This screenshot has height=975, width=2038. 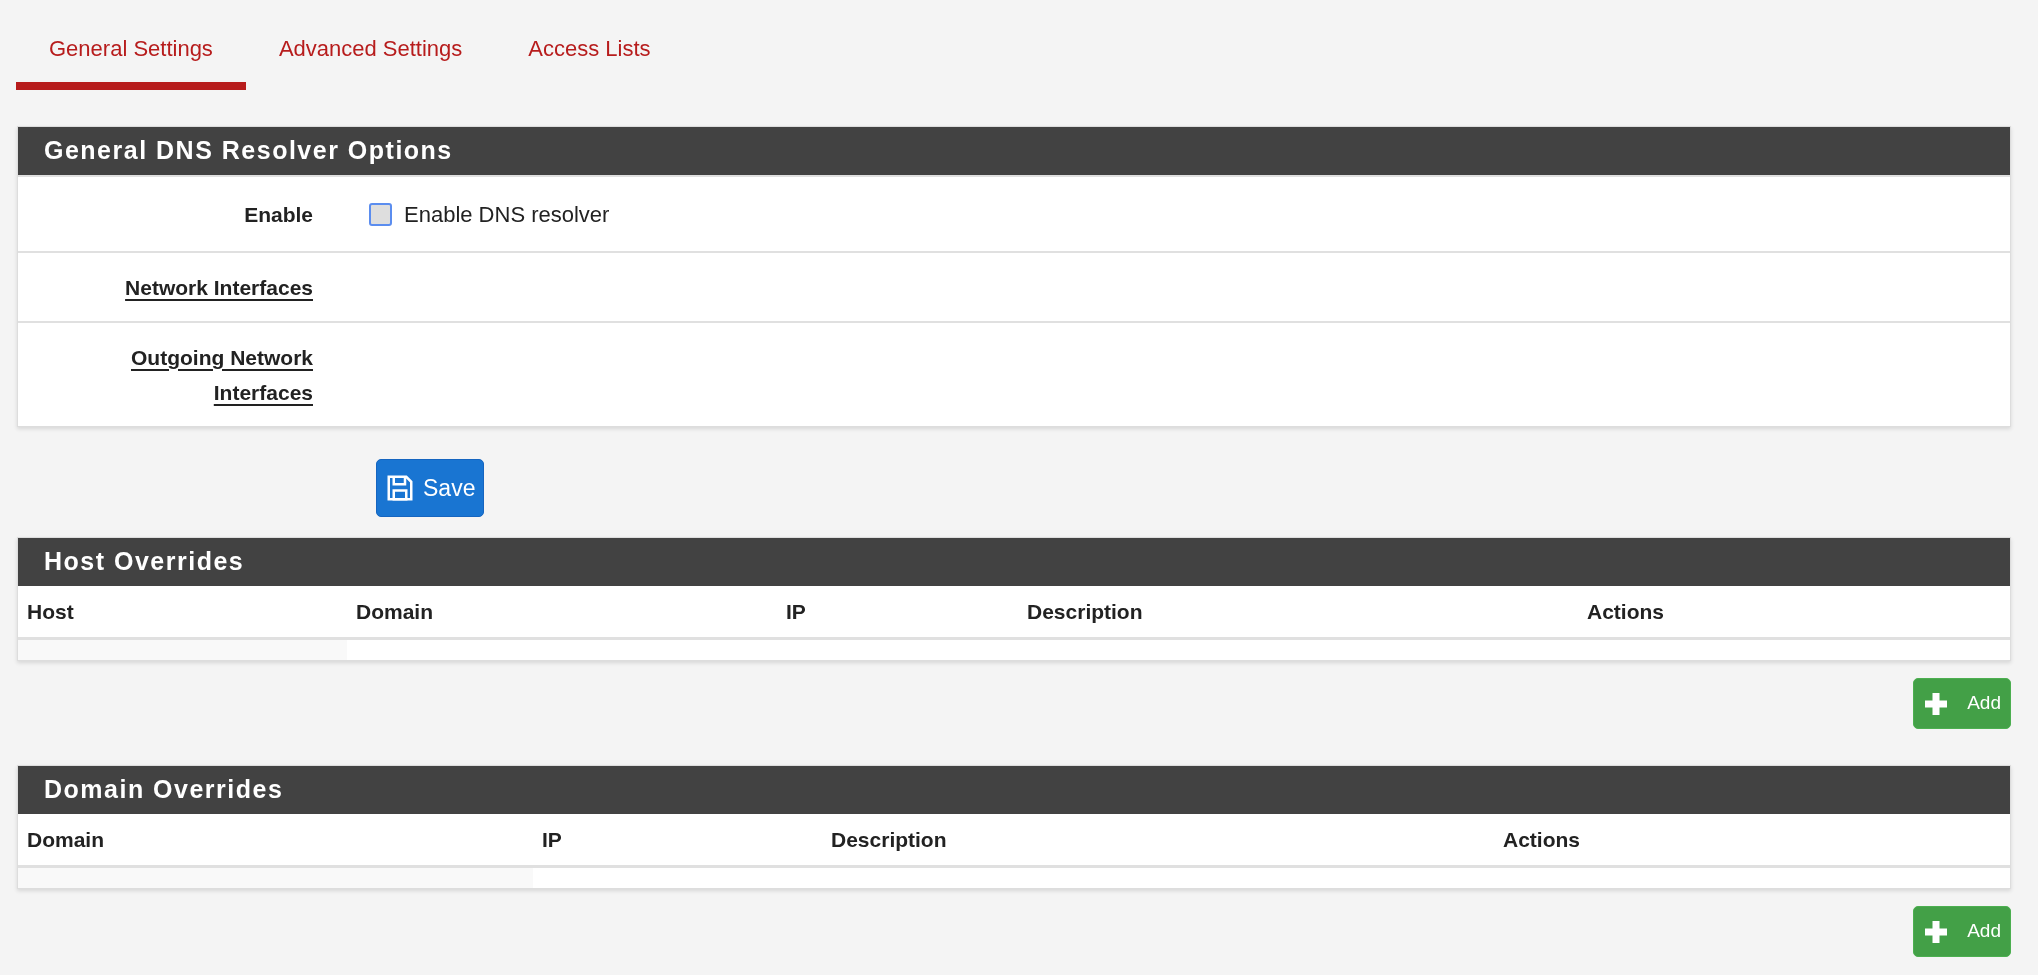 What do you see at coordinates (213, 287) in the screenshot?
I see `help-link: Network Interfaces` at bounding box center [213, 287].